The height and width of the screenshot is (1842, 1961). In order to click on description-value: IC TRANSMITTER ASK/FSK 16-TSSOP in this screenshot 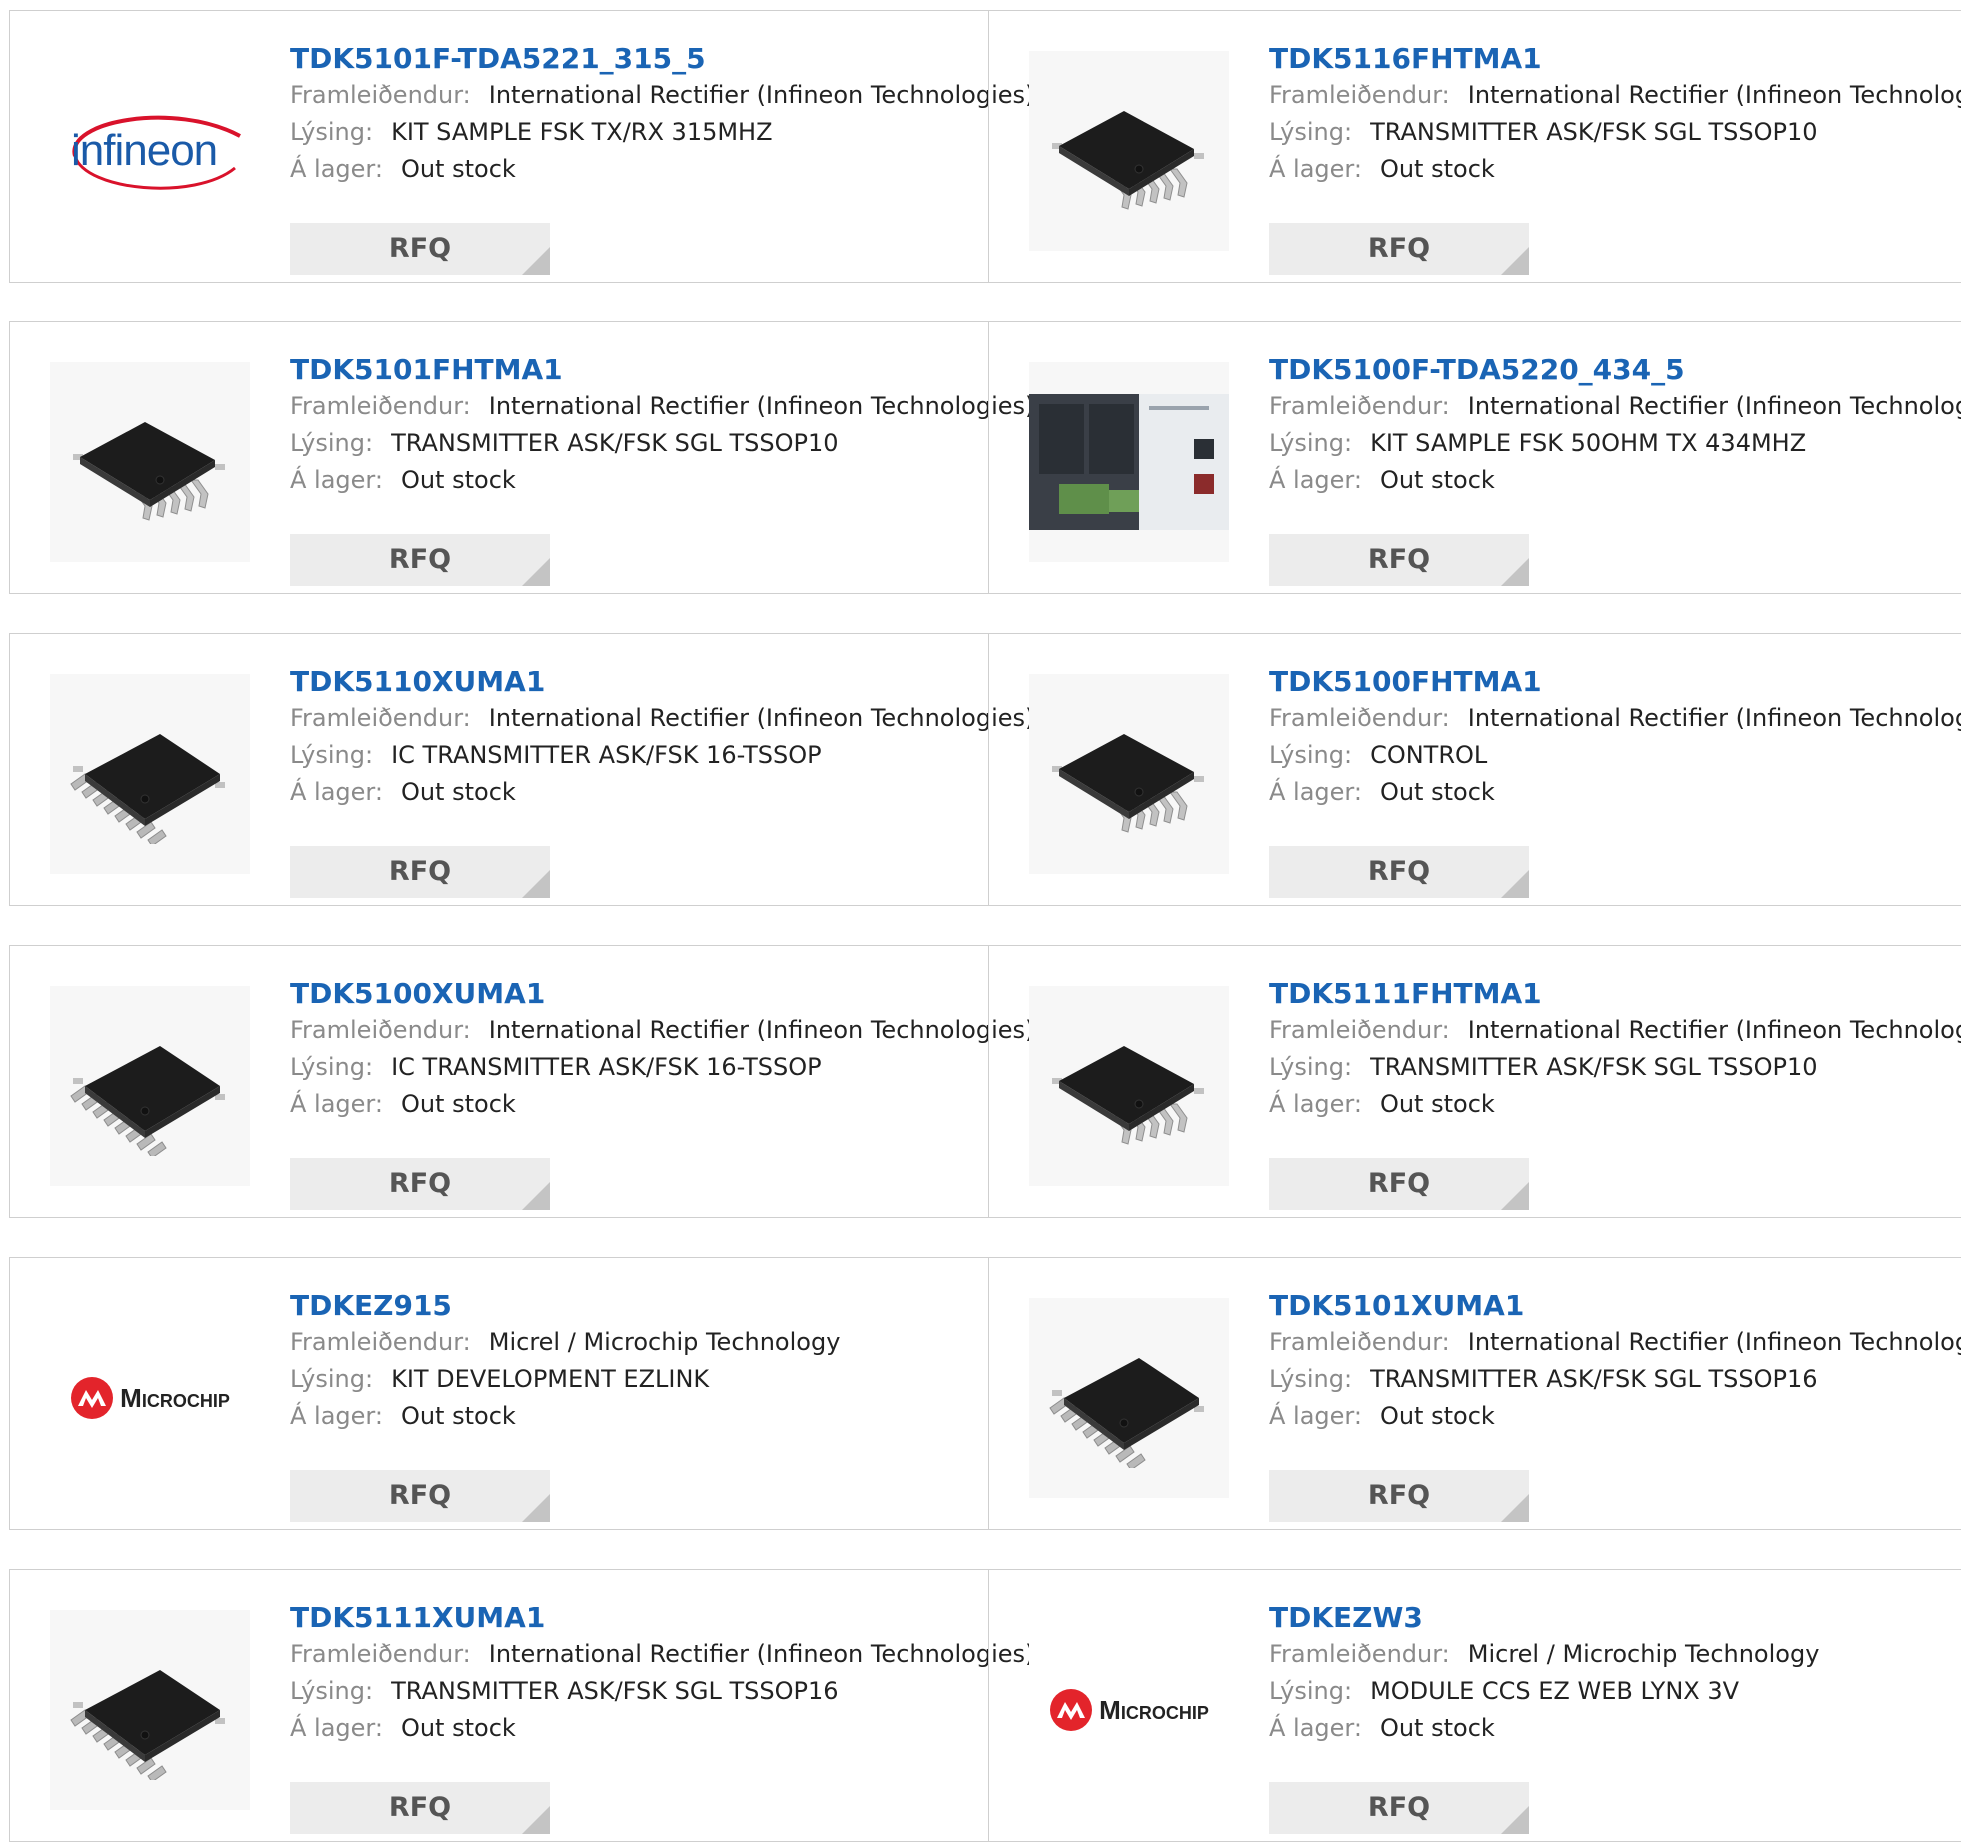, I will do `click(606, 755)`.